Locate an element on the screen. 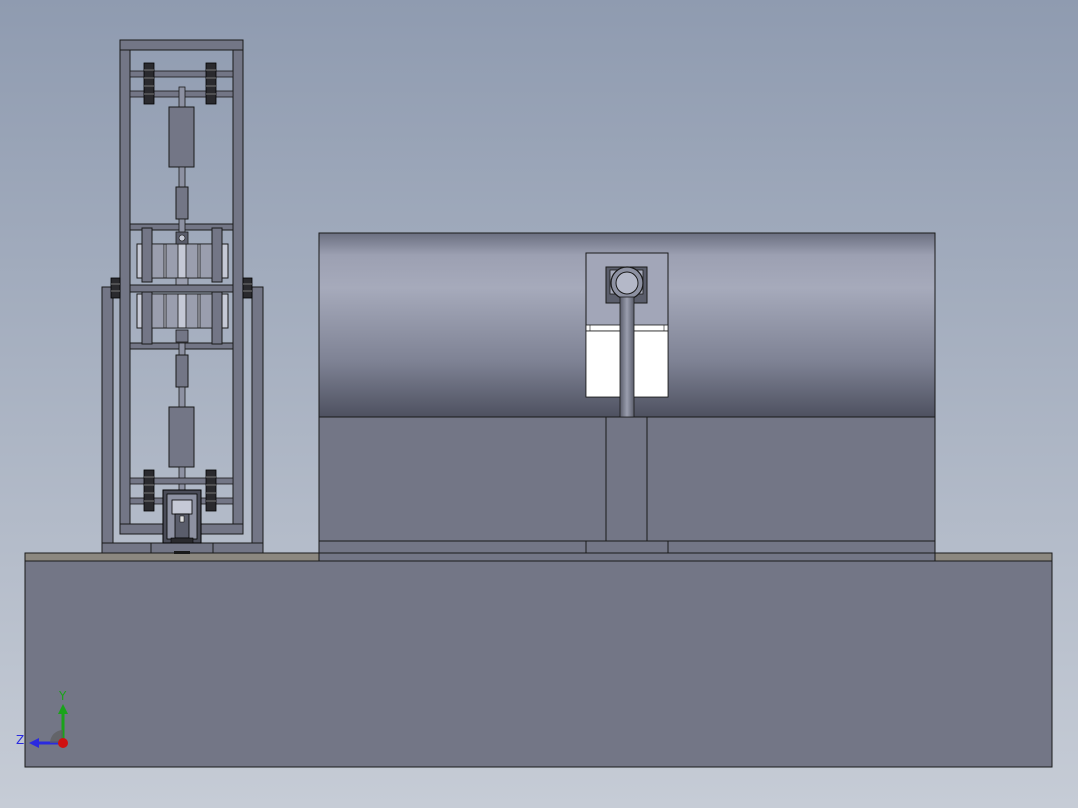 The image size is (1078, 808). tank-rod is located at coordinates (627, 357).